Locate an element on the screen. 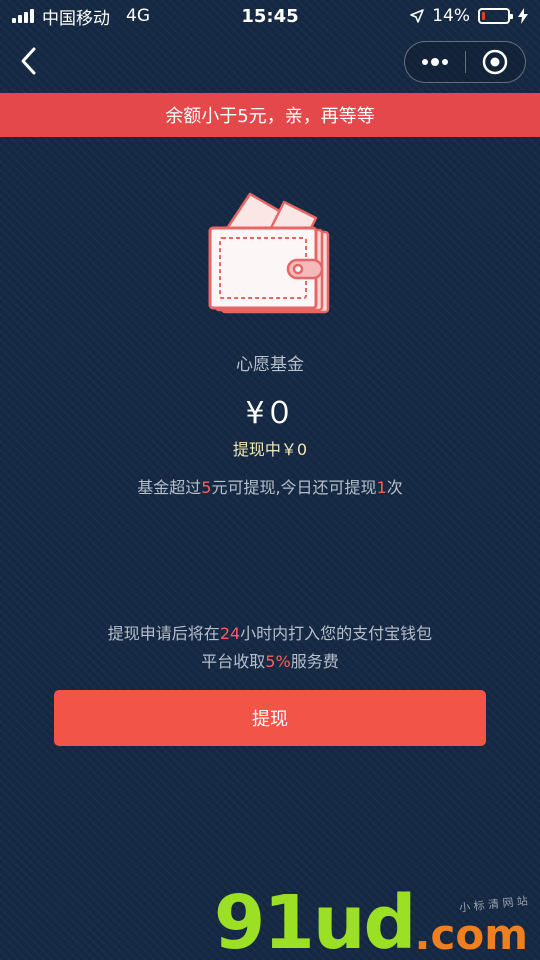 Image resolution: width=540 pixels, height=960 pixels. fund-note-middle: 元可提现,今日还可提现 is located at coordinates (294, 487).